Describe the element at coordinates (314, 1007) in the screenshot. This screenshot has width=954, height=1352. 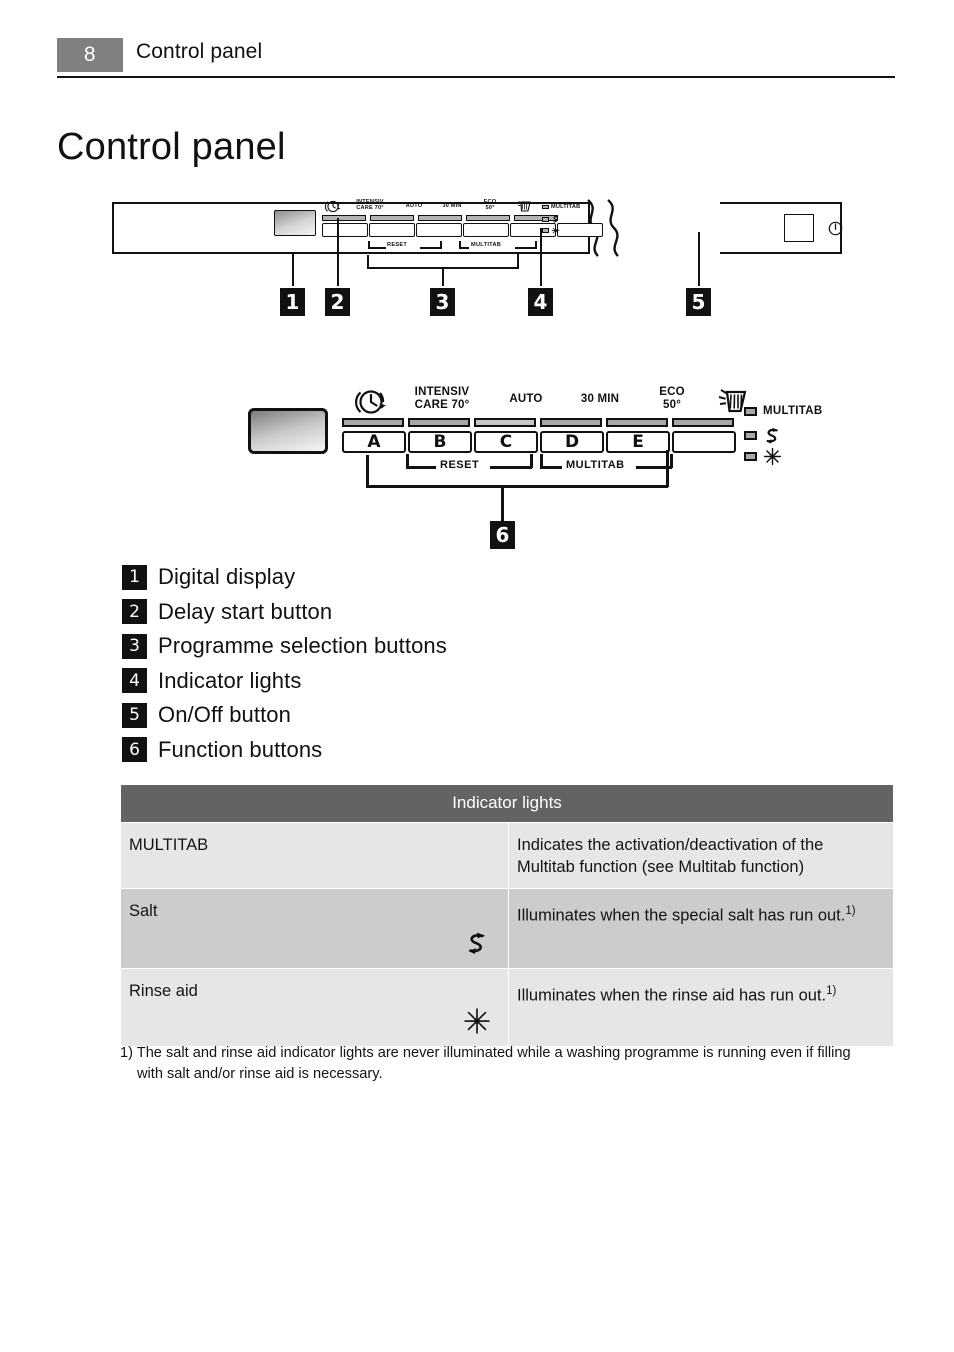
I see `table-cell-name: Rinse aid` at that location.